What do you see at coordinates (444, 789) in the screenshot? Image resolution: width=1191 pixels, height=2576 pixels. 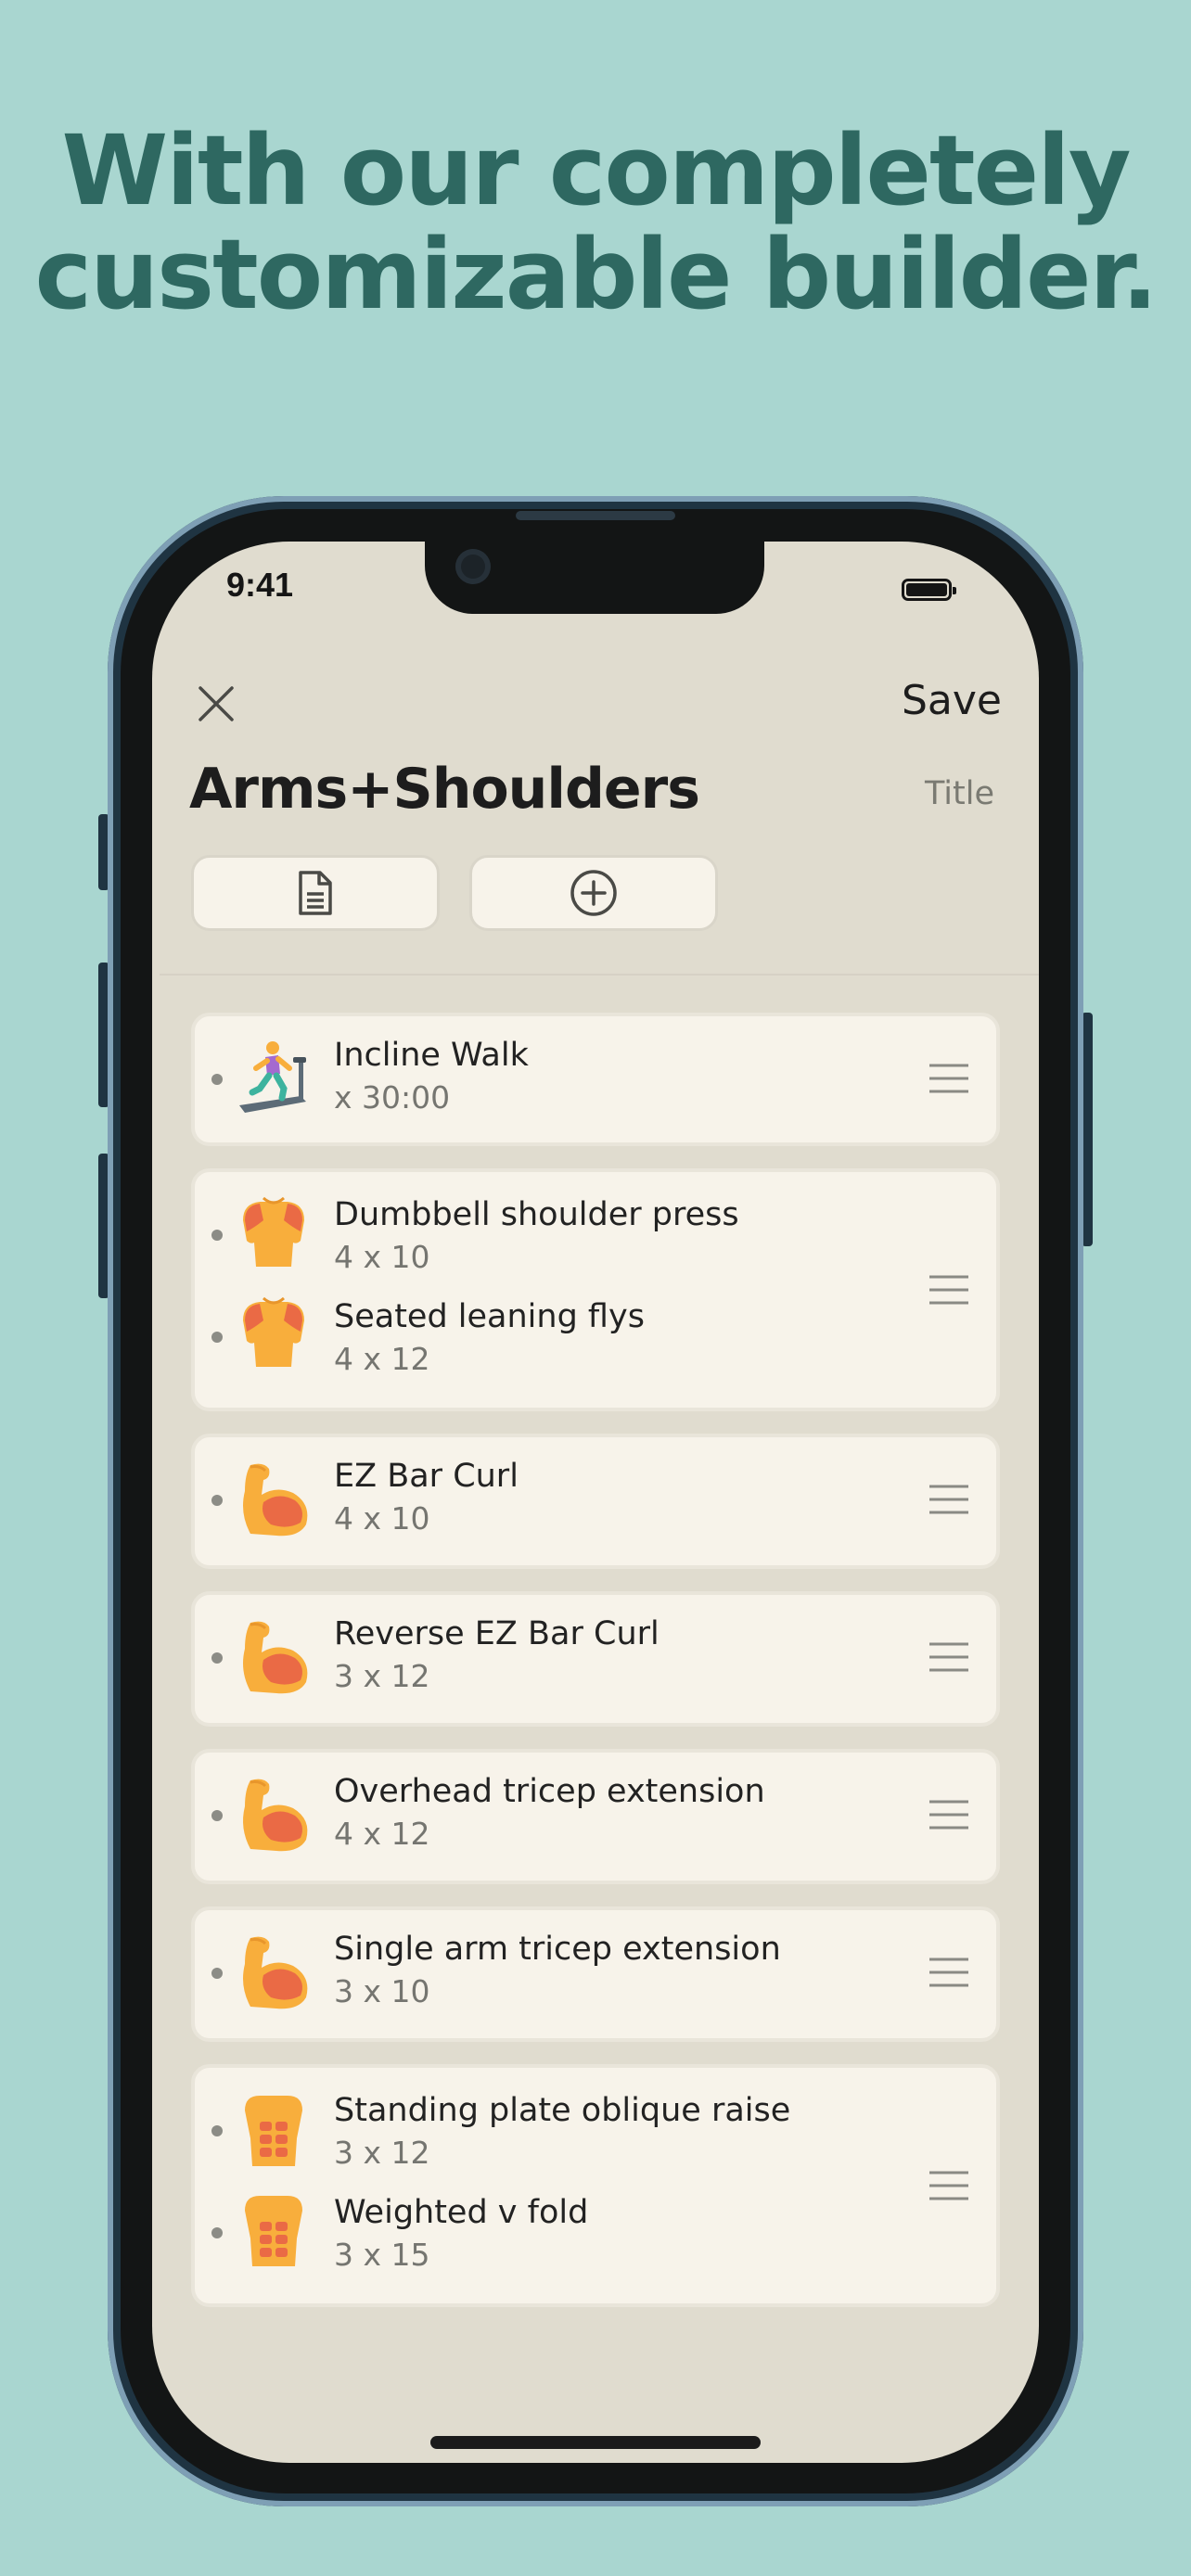 I see `workout-title: Arms+Shoulders` at bounding box center [444, 789].